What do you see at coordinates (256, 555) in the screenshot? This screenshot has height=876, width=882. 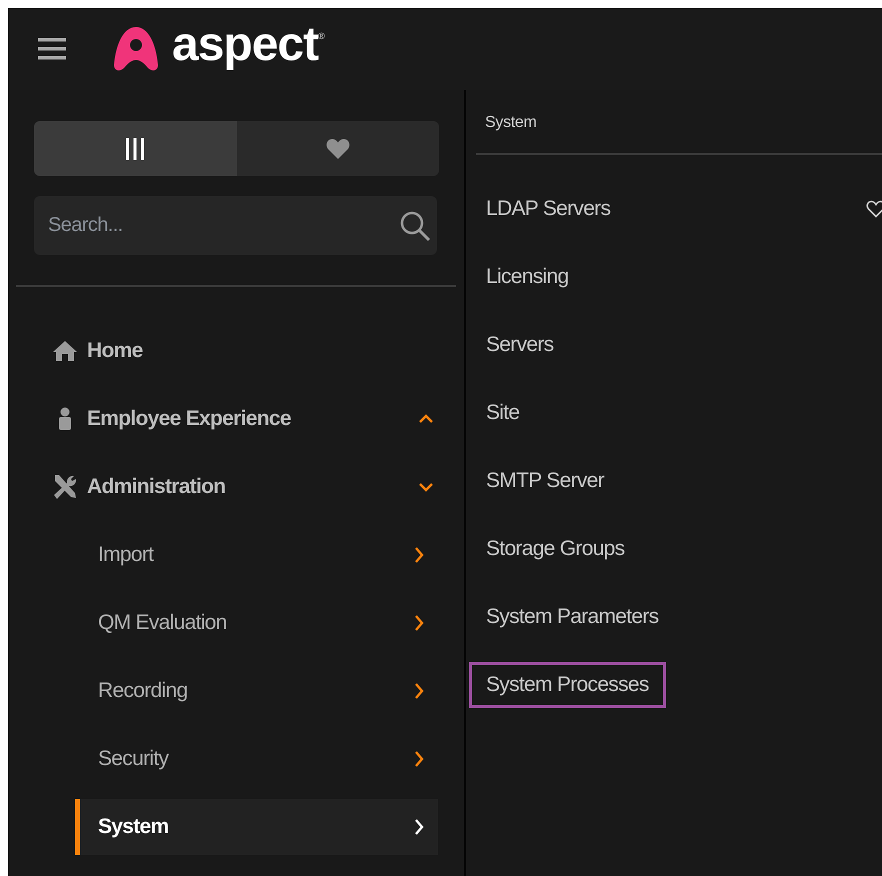 I see `nav-subitem: Import` at bounding box center [256, 555].